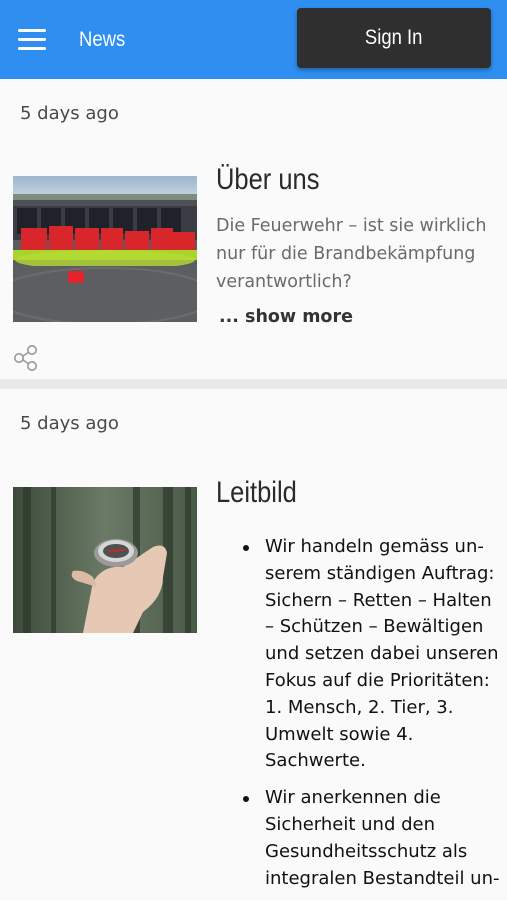 The image size is (507, 902). I want to click on card-separator, so click(253, 384).